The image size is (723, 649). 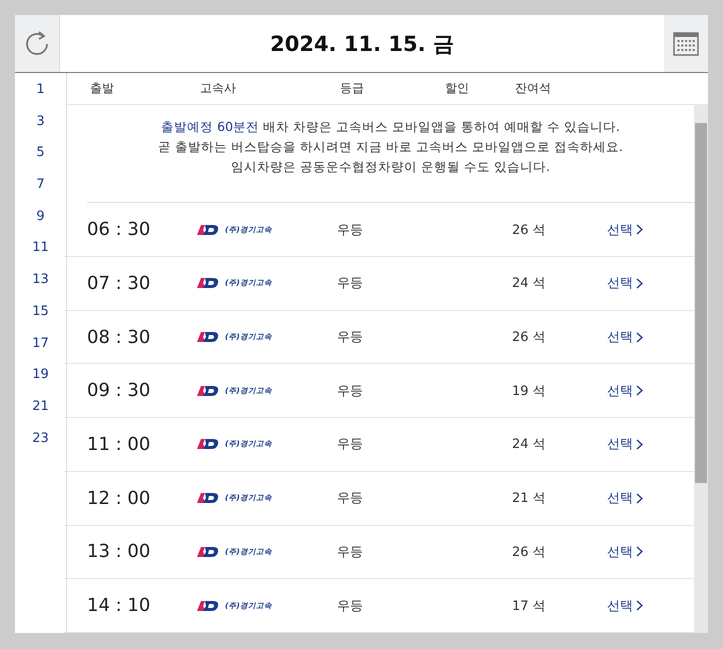 I want to click on hour-link: 15, so click(x=40, y=320).